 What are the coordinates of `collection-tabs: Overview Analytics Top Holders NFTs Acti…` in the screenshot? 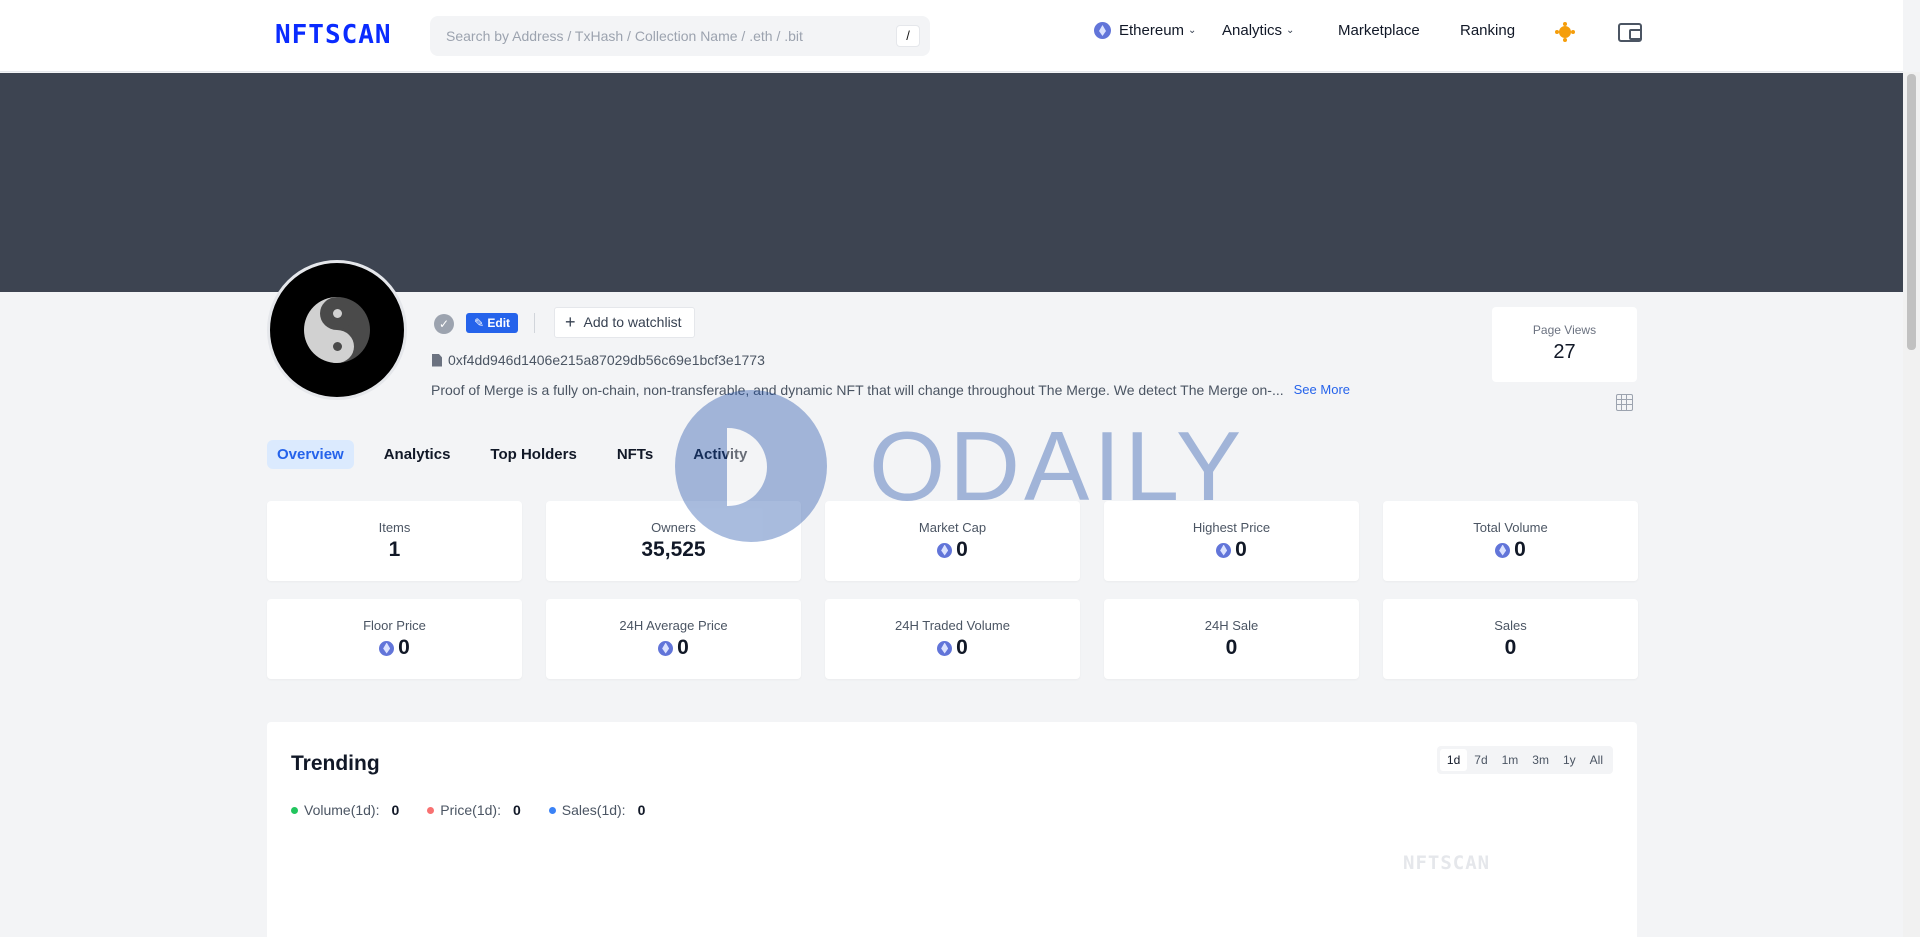 It's located at (512, 454).